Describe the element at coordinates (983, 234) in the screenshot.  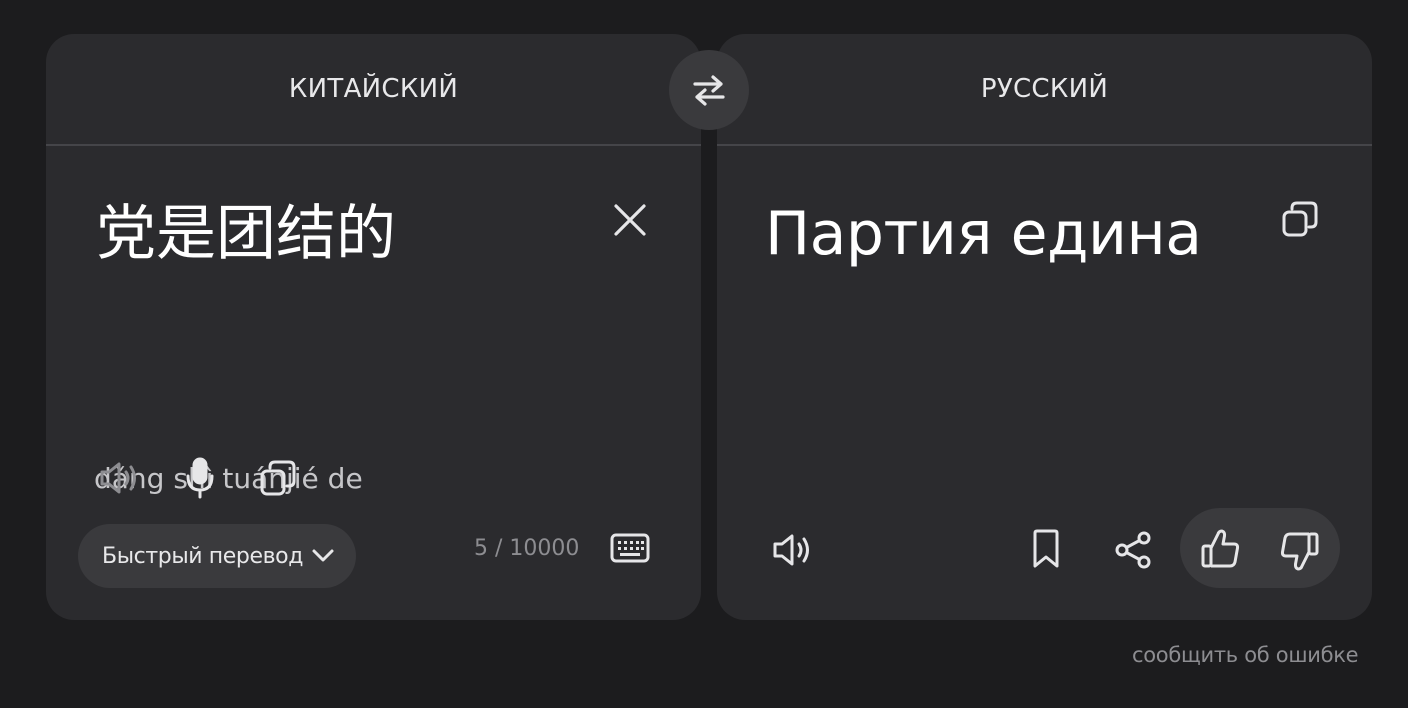
I see `translation-text: Партия едина` at that location.